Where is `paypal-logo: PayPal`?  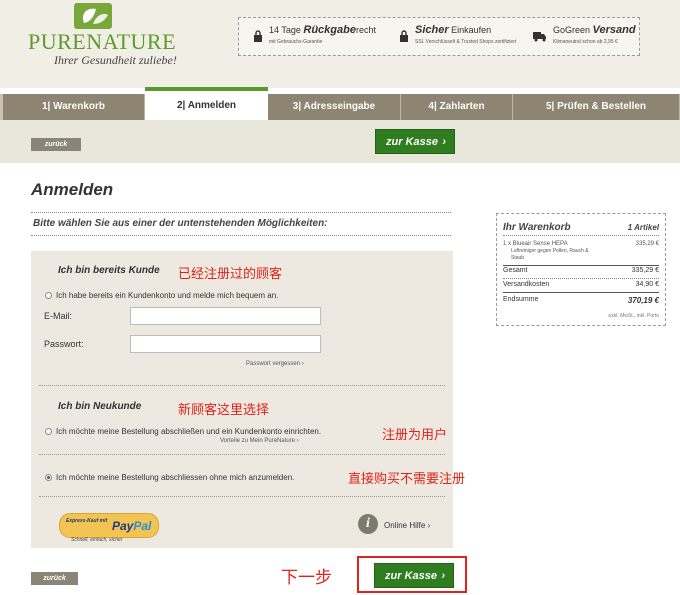 paypal-logo: PayPal is located at coordinates (132, 526).